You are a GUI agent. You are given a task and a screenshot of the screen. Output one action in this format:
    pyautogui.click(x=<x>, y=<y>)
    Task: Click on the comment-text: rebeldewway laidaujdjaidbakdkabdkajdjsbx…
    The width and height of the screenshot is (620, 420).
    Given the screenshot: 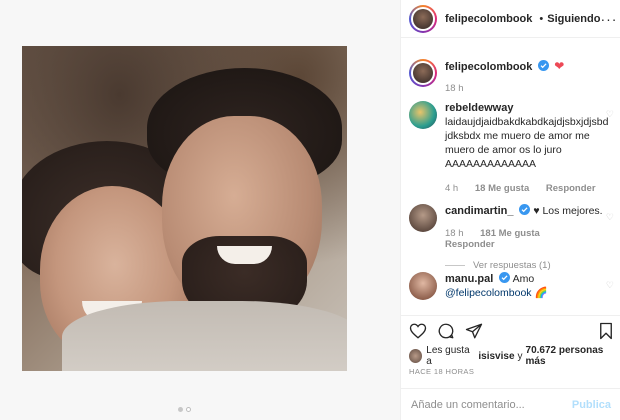 What is the action you would take?
    pyautogui.click(x=527, y=136)
    